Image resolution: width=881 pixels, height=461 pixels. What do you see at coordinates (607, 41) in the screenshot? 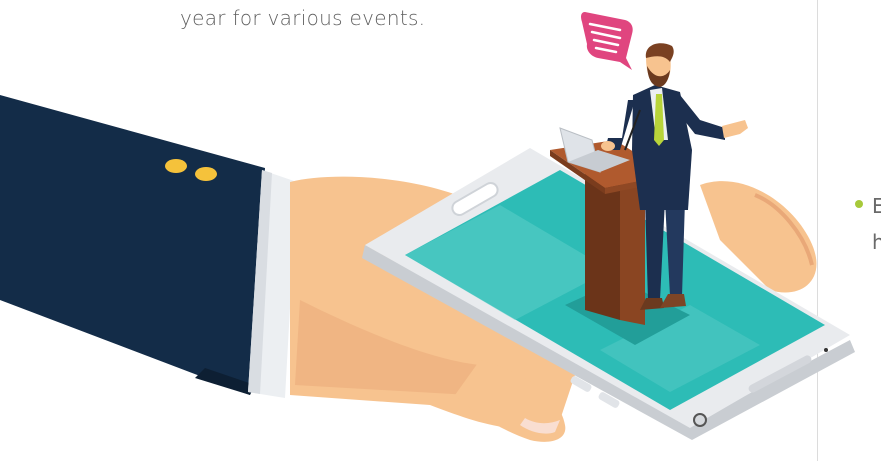
I see `speech-bubble-icon` at bounding box center [607, 41].